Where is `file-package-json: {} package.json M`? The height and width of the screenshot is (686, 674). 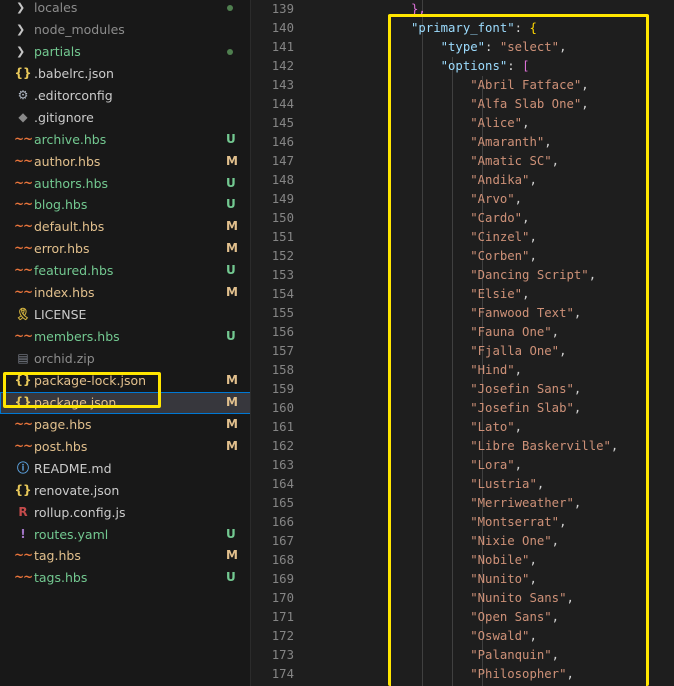 file-package-json: {} package.json M is located at coordinates (125, 402).